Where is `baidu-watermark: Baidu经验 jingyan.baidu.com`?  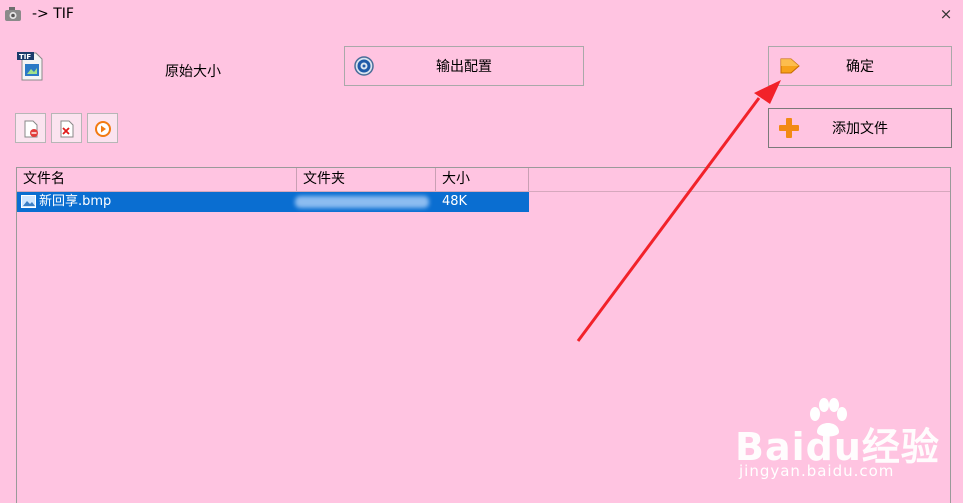 baidu-watermark: Baidu经验 jingyan.baidu.com is located at coordinates (847, 445).